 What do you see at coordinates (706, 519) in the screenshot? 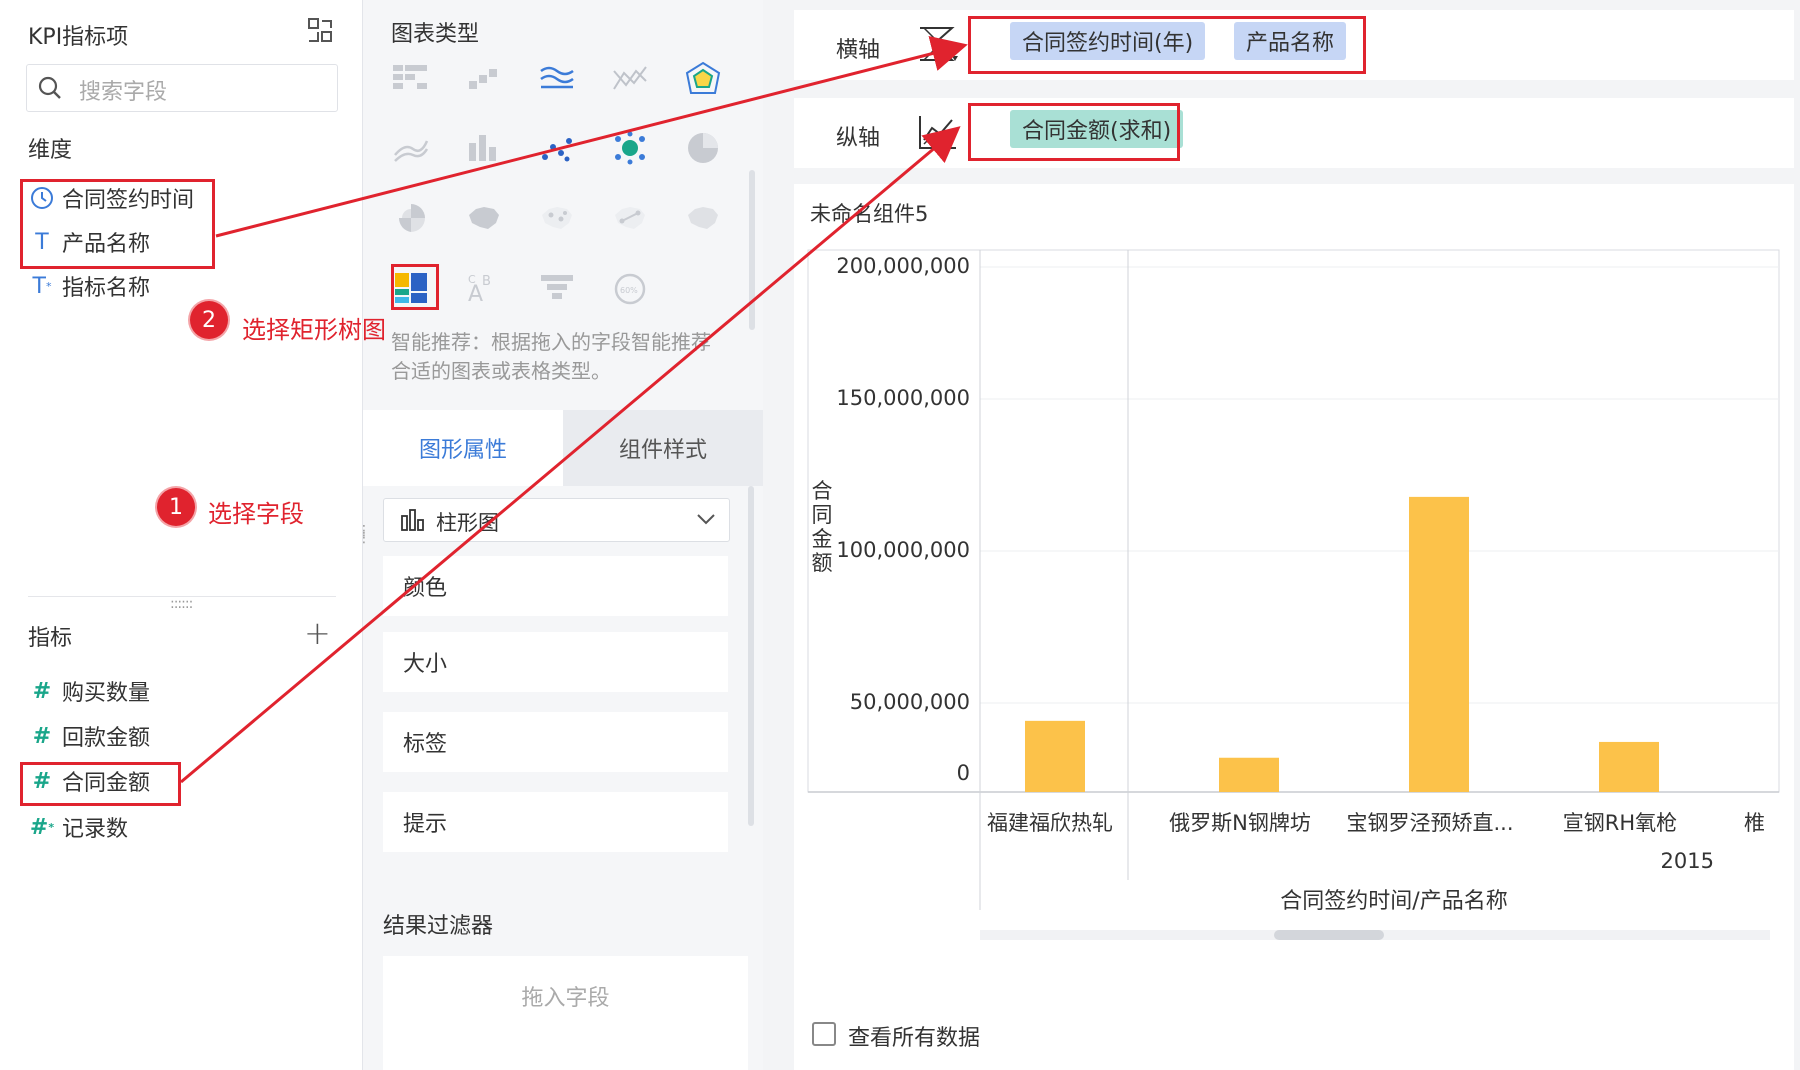
I see `chevron-down-icon` at bounding box center [706, 519].